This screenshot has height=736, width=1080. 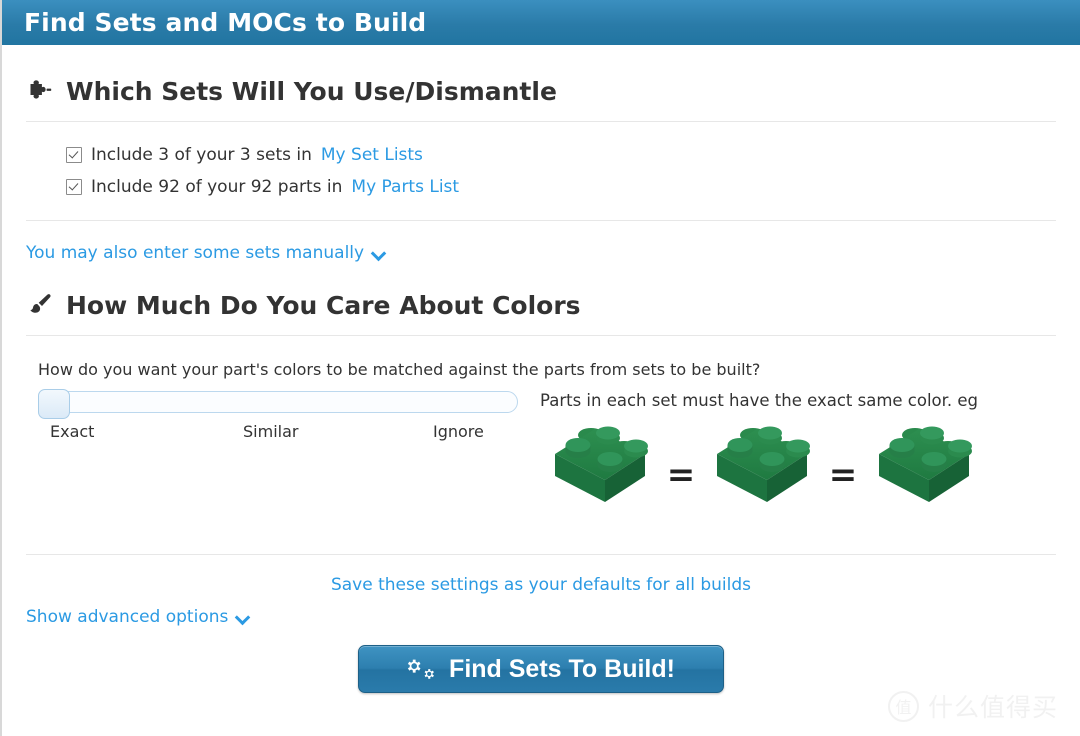 What do you see at coordinates (74, 155) in the screenshot?
I see `checkbox-include-sets` at bounding box center [74, 155].